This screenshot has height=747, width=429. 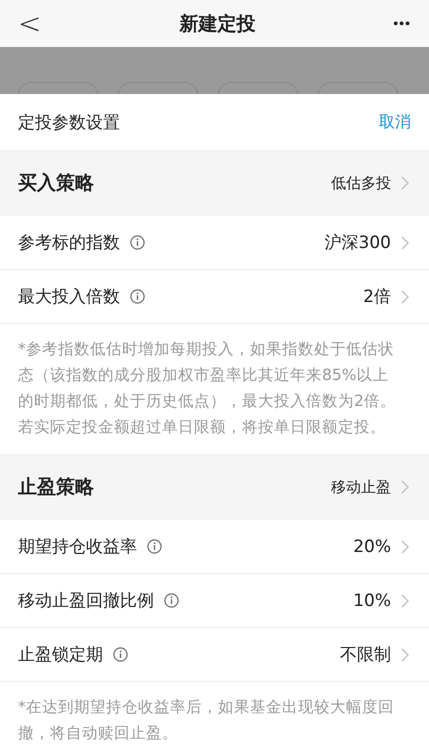 I want to click on cancel-button: 取消, so click(x=395, y=122).